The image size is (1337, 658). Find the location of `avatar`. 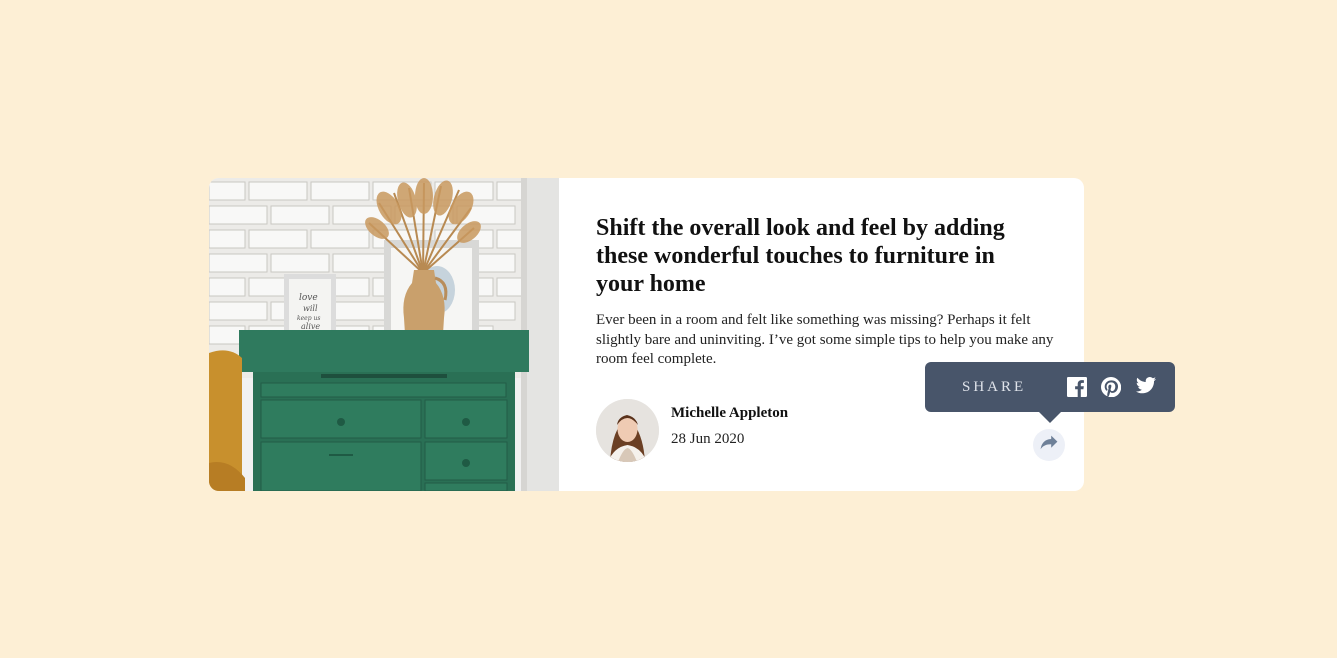

avatar is located at coordinates (627, 430).